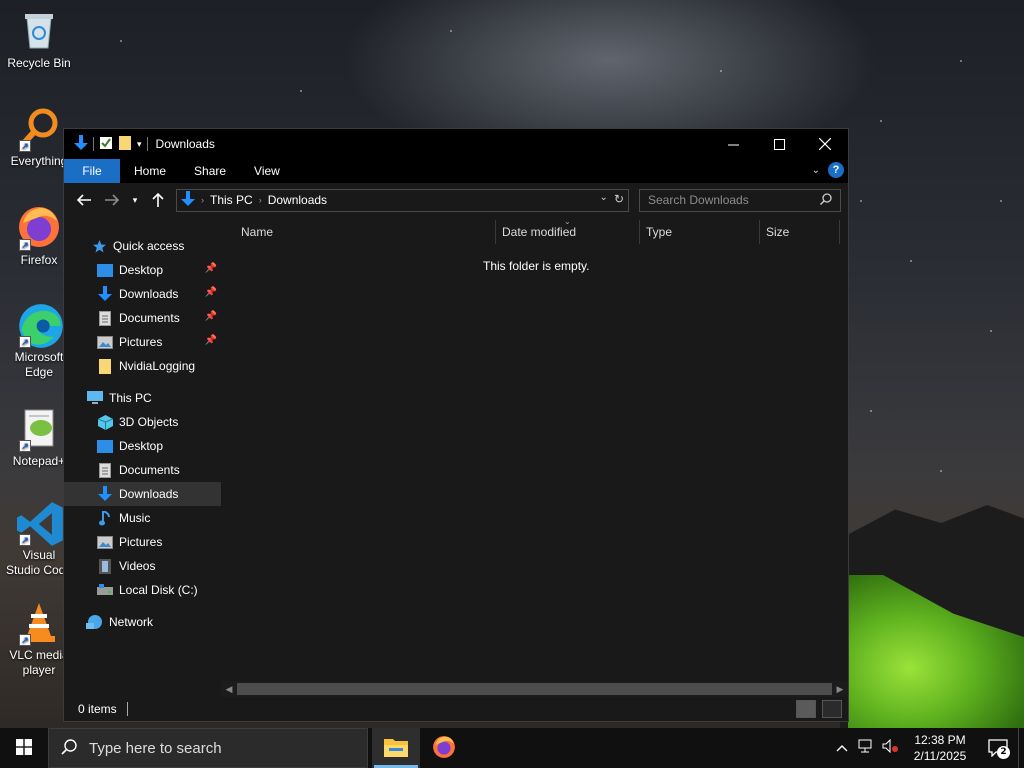 The image size is (1024, 768). What do you see at coordinates (40, 523) in the screenshot?
I see `vscode-icon: ↗` at bounding box center [40, 523].